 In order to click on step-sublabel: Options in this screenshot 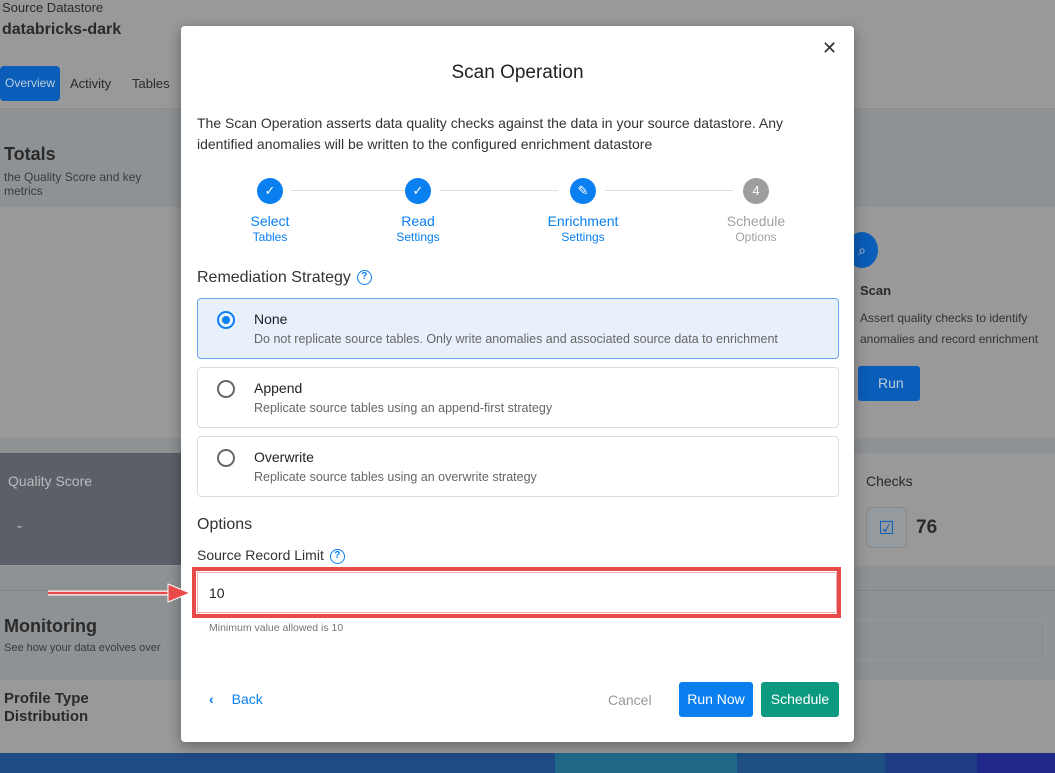, I will do `click(756, 237)`.